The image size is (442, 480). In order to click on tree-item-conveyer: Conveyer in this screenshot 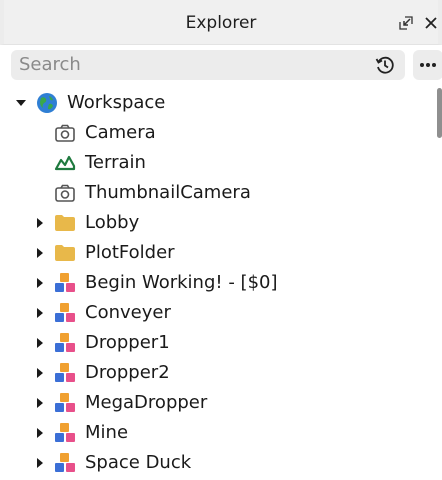, I will do `click(215, 313)`.